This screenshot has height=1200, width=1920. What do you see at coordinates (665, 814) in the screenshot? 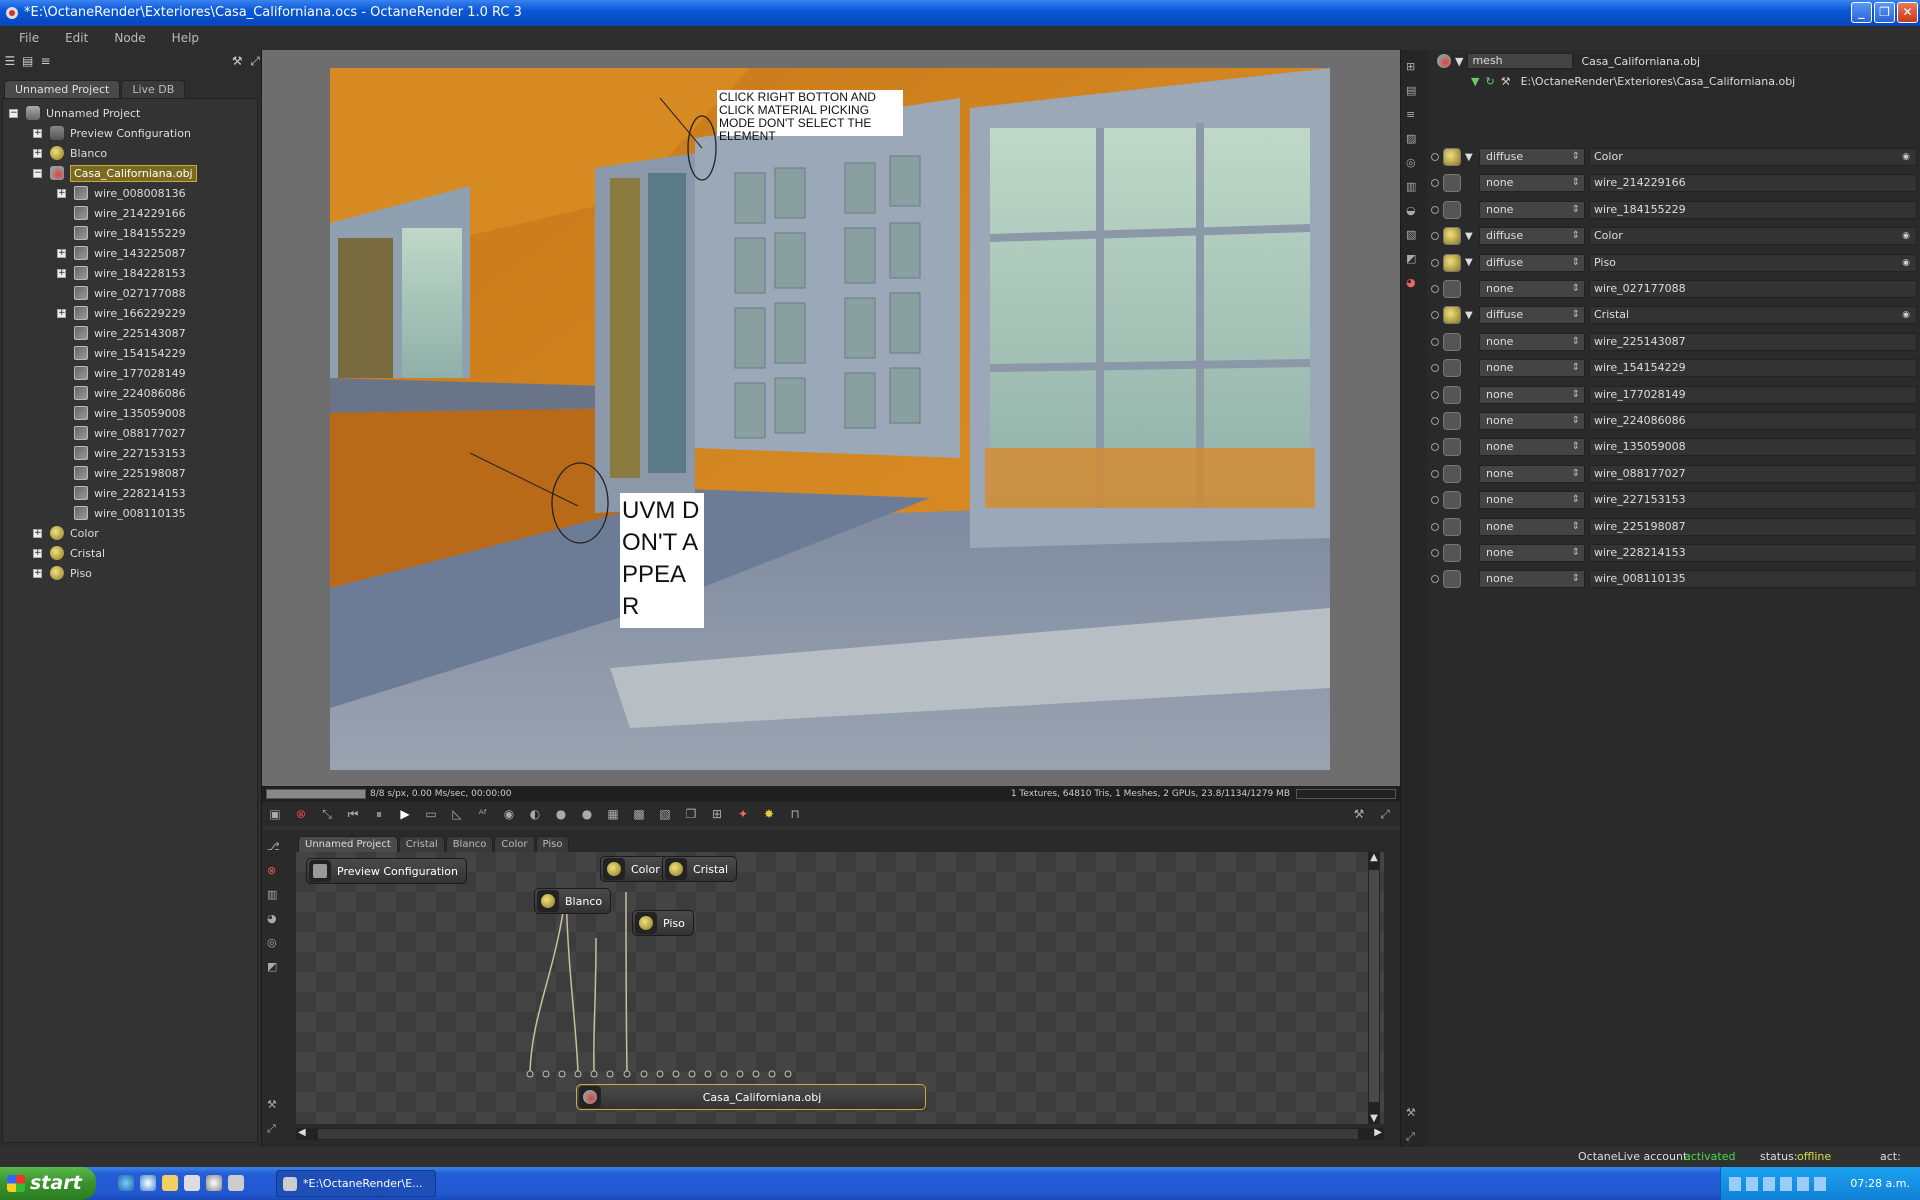
I see `checker2-icon: ▧` at bounding box center [665, 814].